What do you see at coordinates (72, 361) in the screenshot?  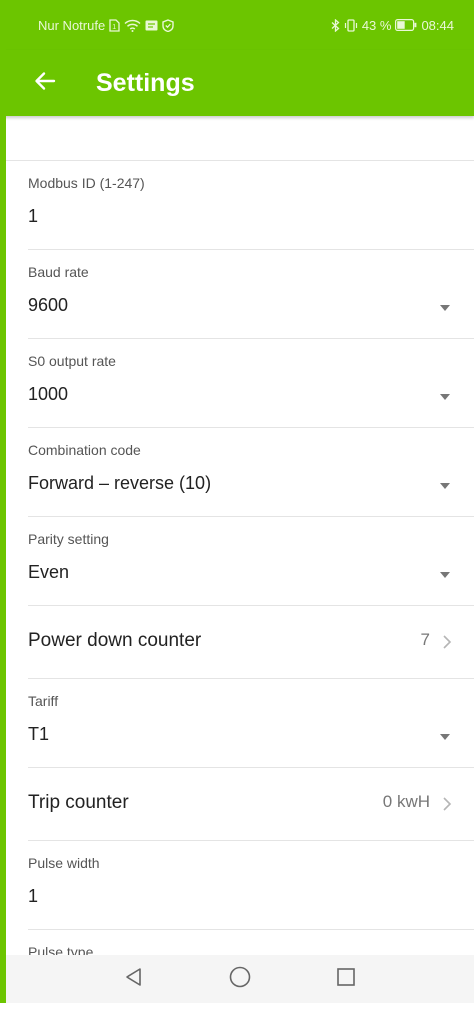 I see `field-label: S0 output rate` at bounding box center [72, 361].